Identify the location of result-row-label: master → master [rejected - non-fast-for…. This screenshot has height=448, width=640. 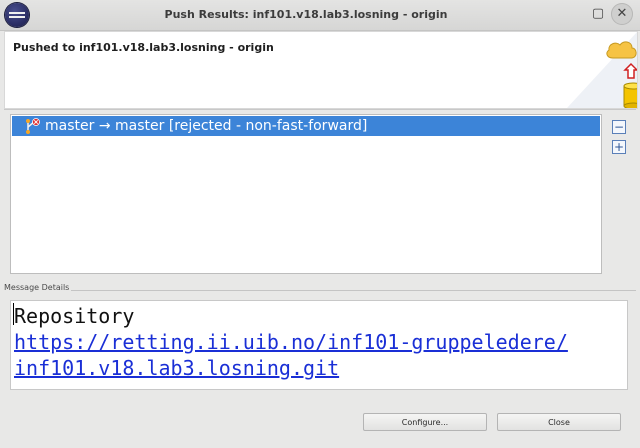
(206, 126).